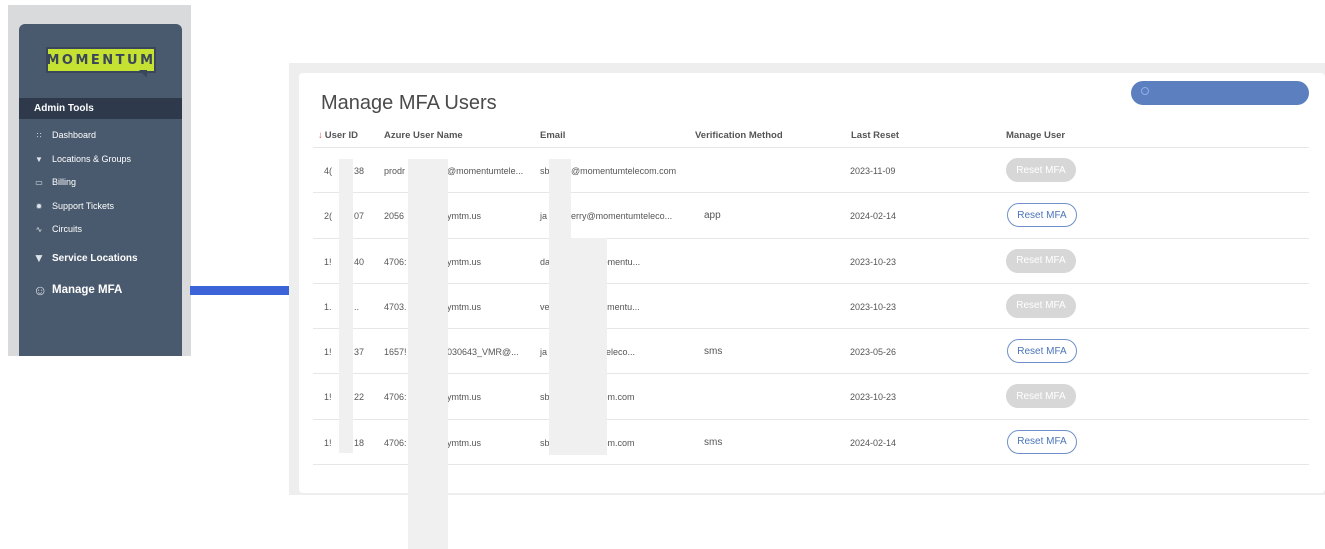  I want to click on pulse-icon: ∿, so click(39, 229).